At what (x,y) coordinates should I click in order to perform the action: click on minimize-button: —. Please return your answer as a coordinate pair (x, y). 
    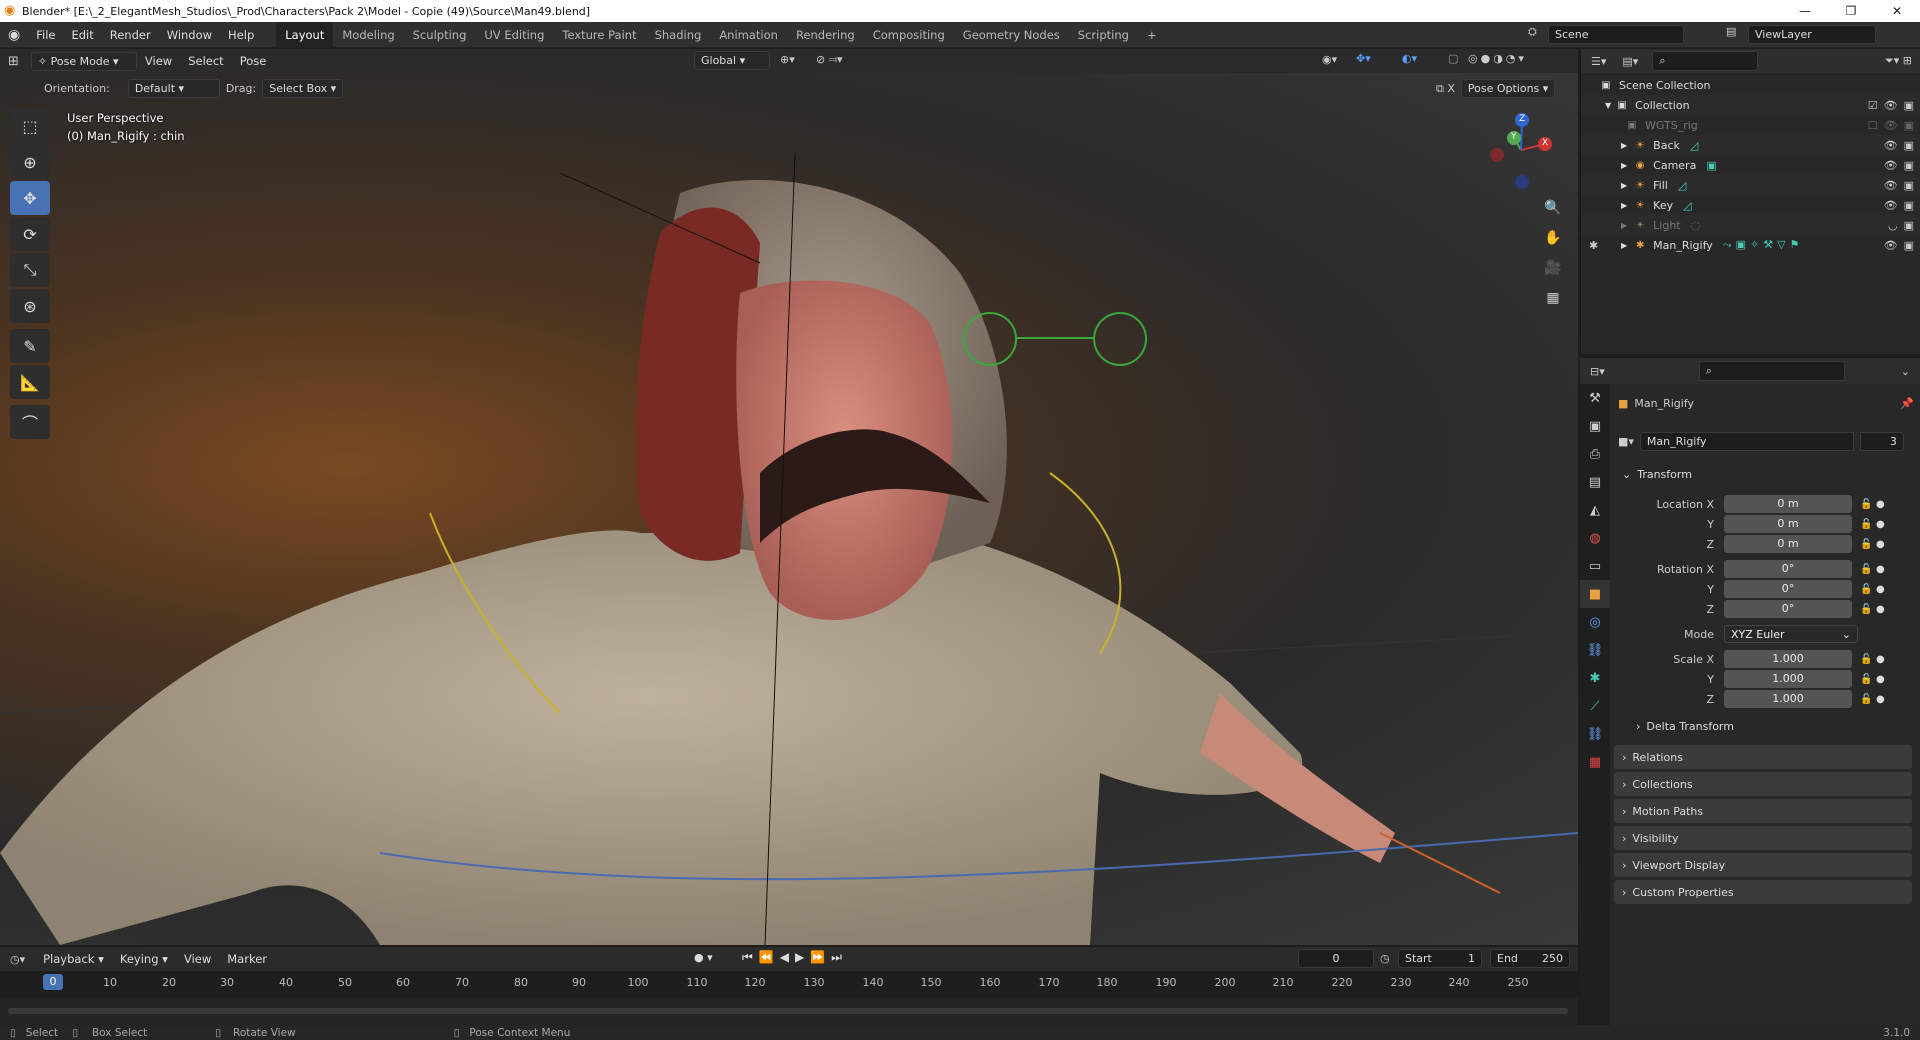
    Looking at the image, I should click on (1805, 11).